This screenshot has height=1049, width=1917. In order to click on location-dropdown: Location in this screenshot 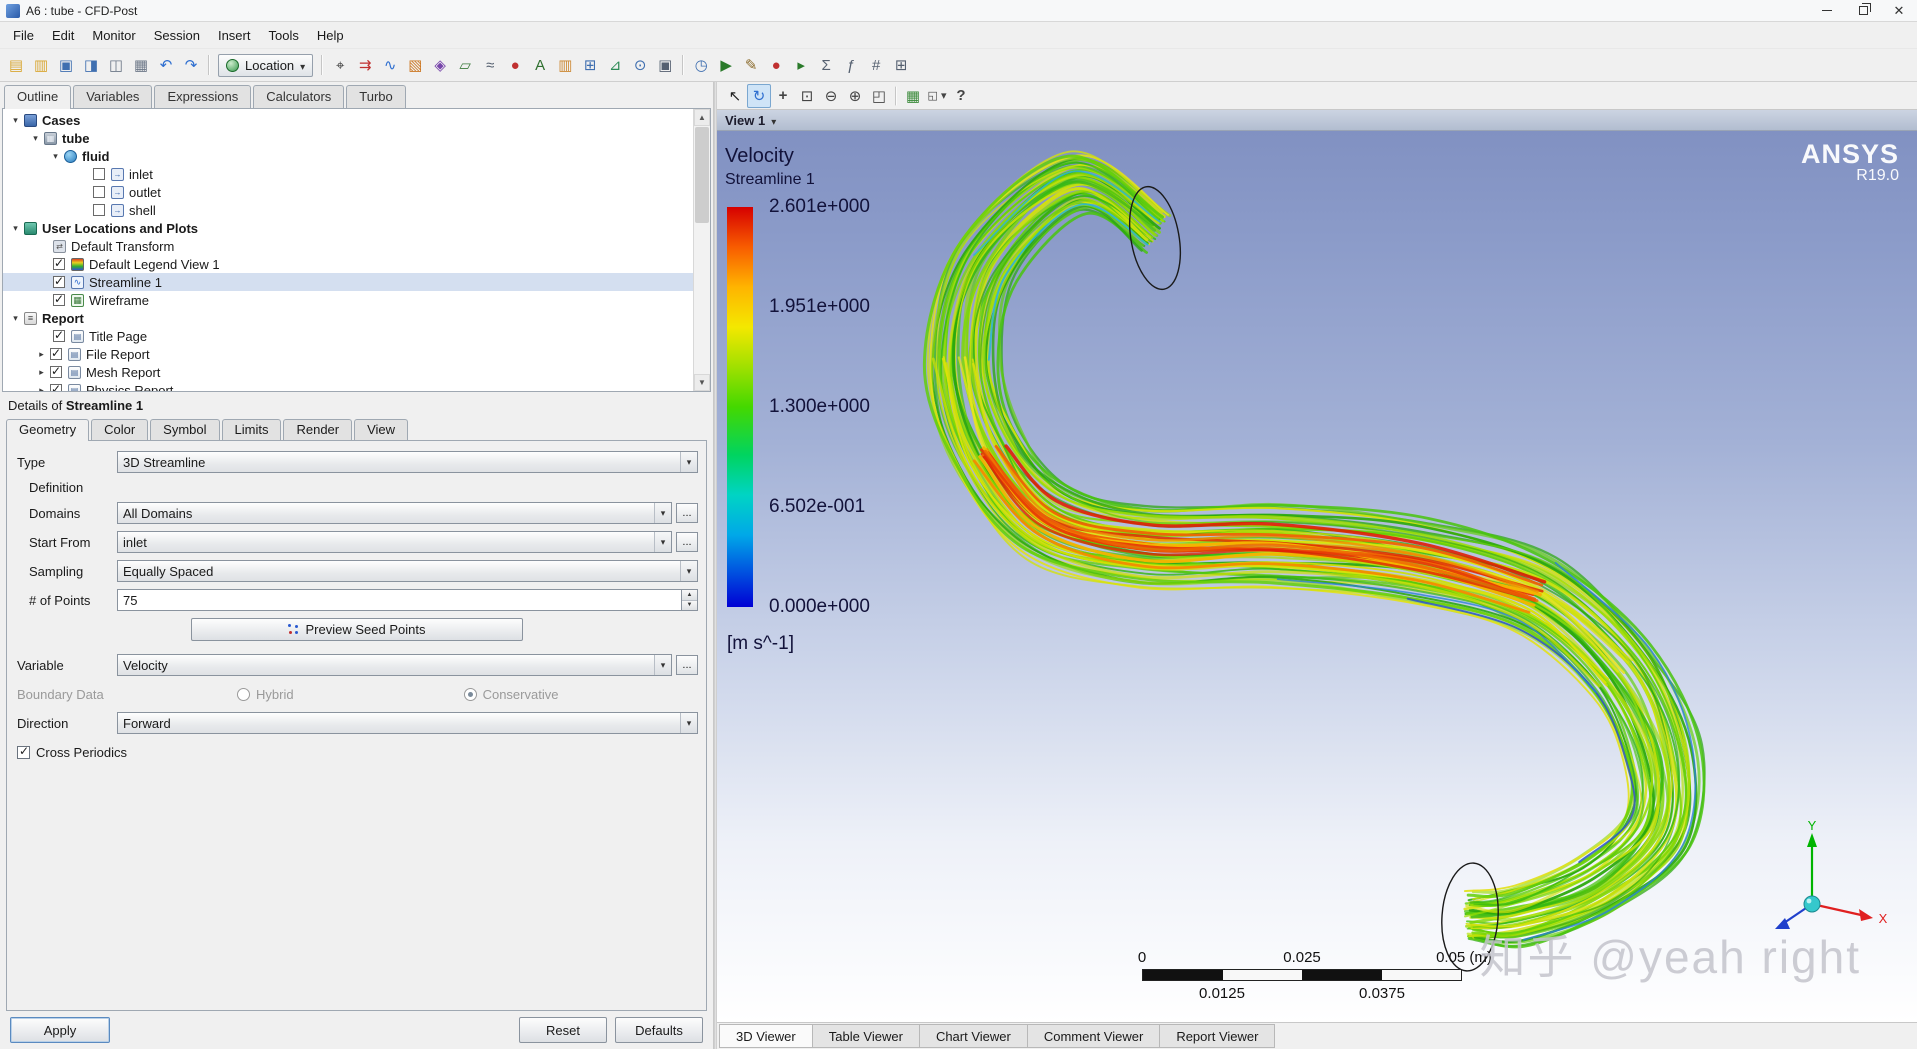, I will do `click(266, 65)`.